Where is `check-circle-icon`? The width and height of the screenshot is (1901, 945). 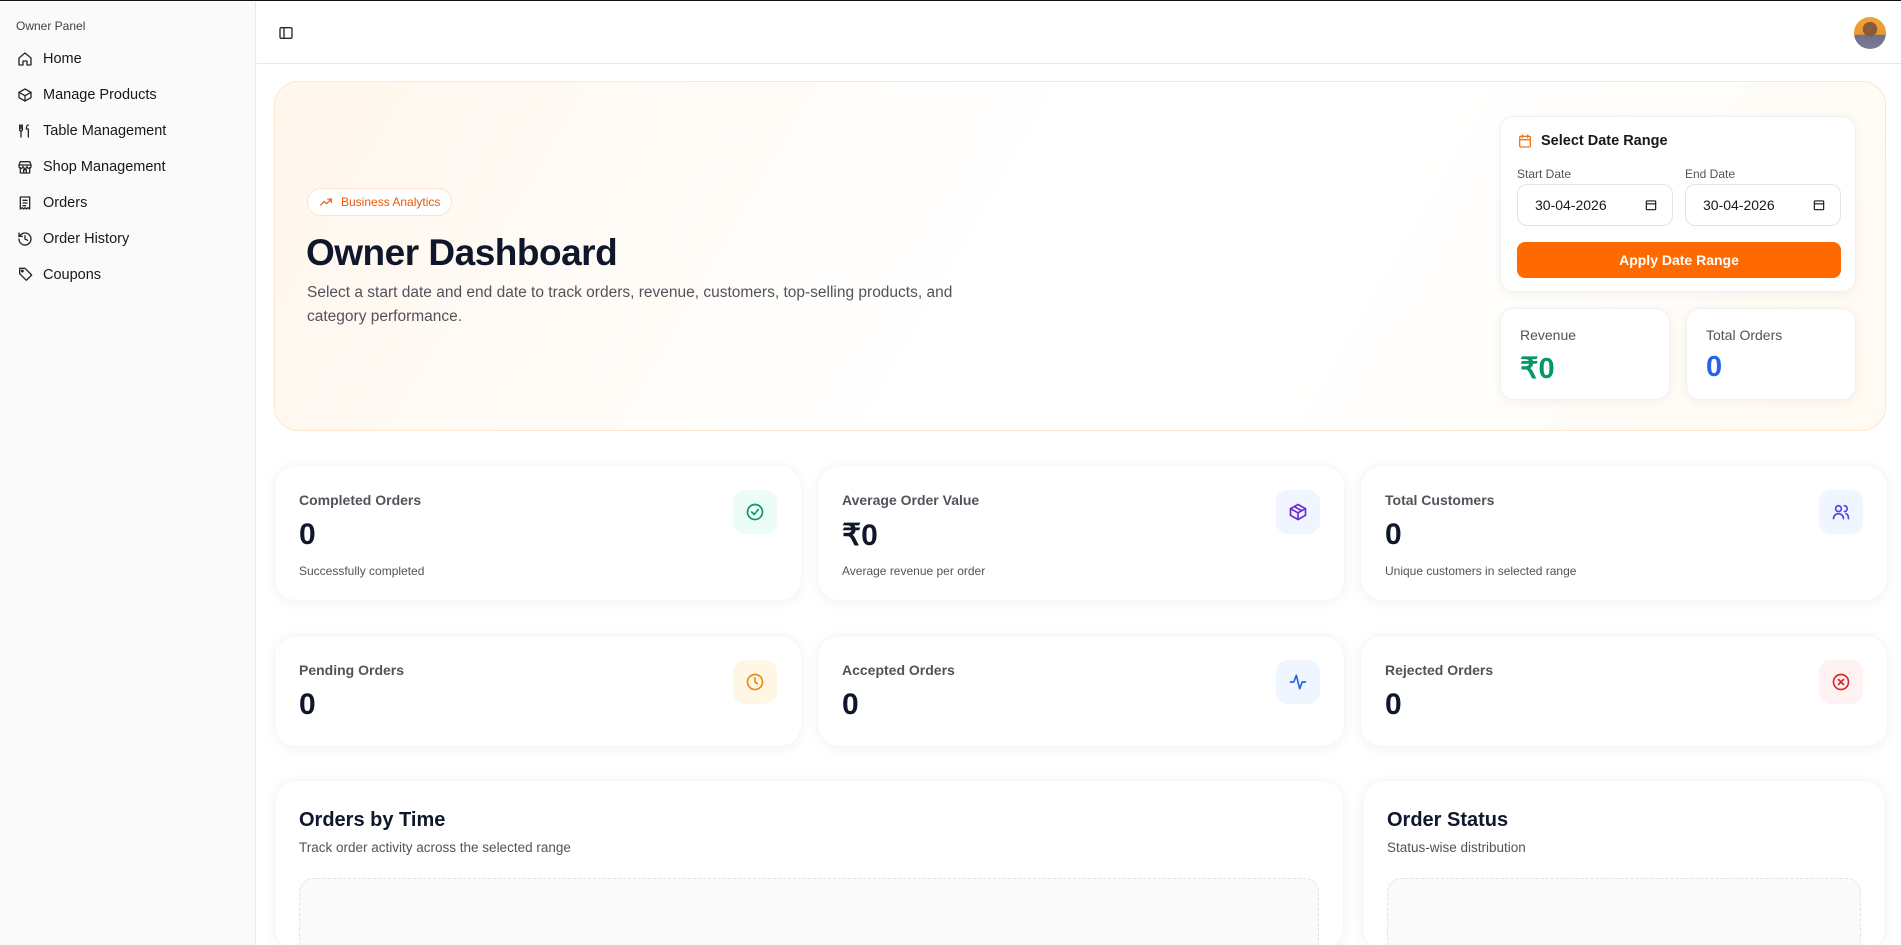 check-circle-icon is located at coordinates (755, 512).